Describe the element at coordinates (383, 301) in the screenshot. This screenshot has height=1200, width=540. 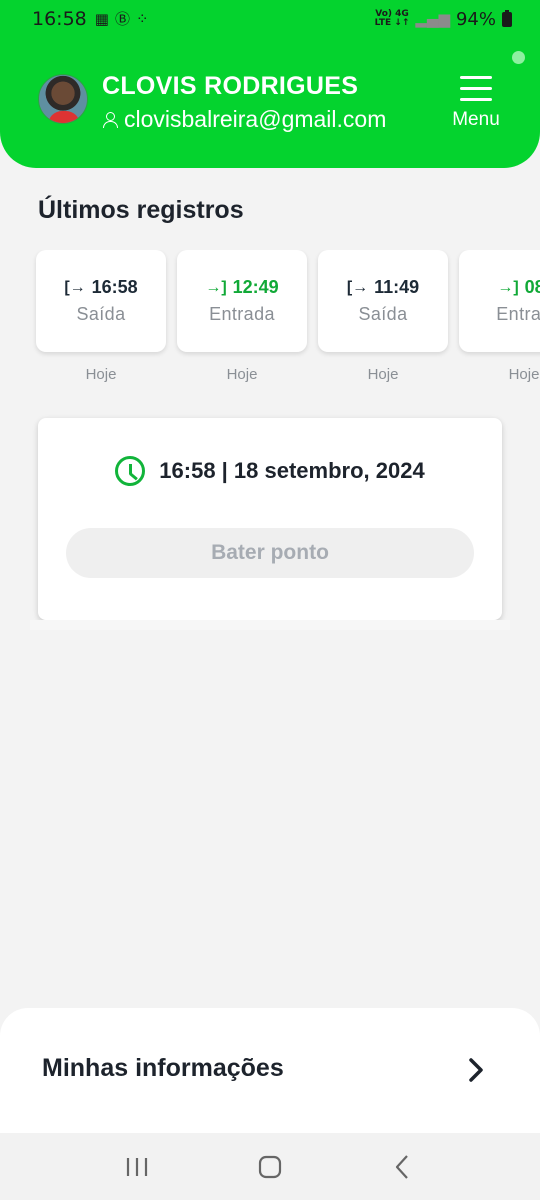
I see `record-card: [→ 11:49 Saída` at that location.